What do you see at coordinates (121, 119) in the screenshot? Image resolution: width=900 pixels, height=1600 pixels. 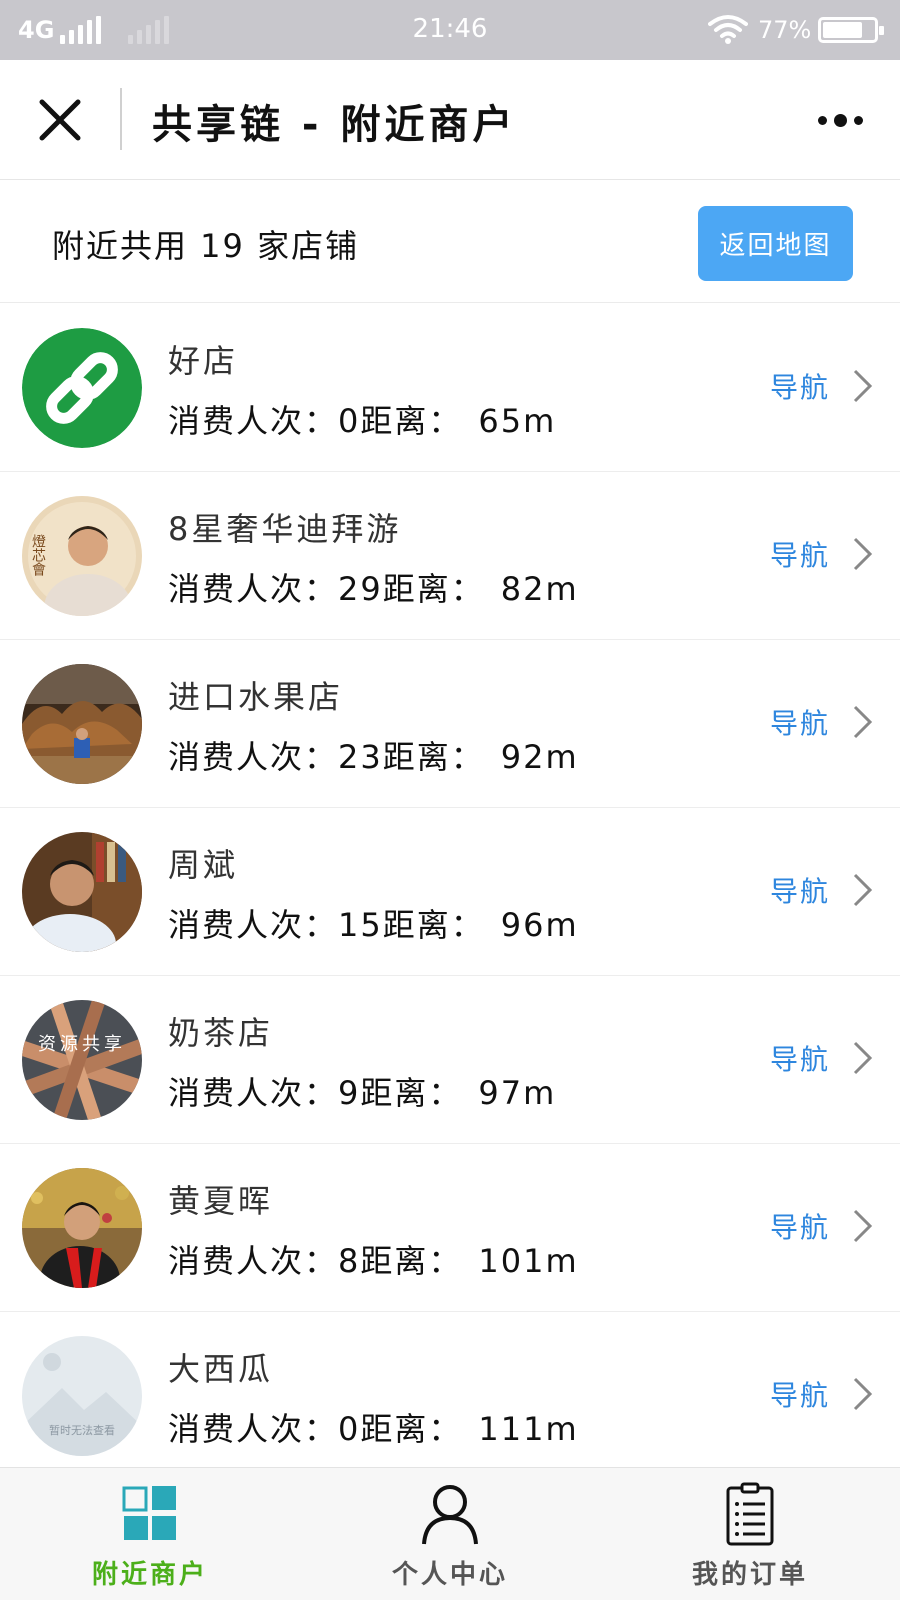 I see `title-divider` at bounding box center [121, 119].